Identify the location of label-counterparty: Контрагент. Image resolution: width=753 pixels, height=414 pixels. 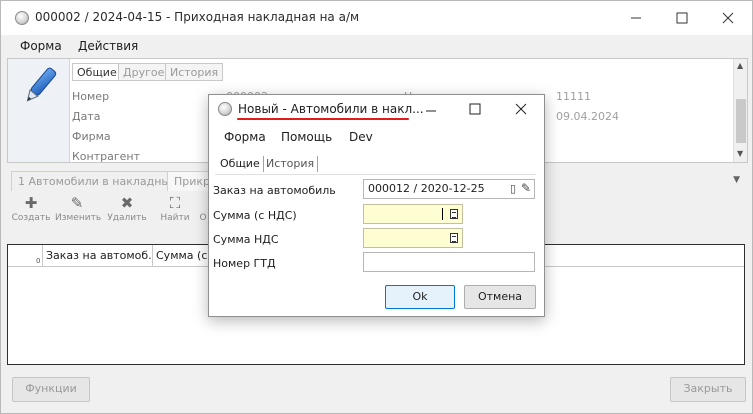
(106, 156).